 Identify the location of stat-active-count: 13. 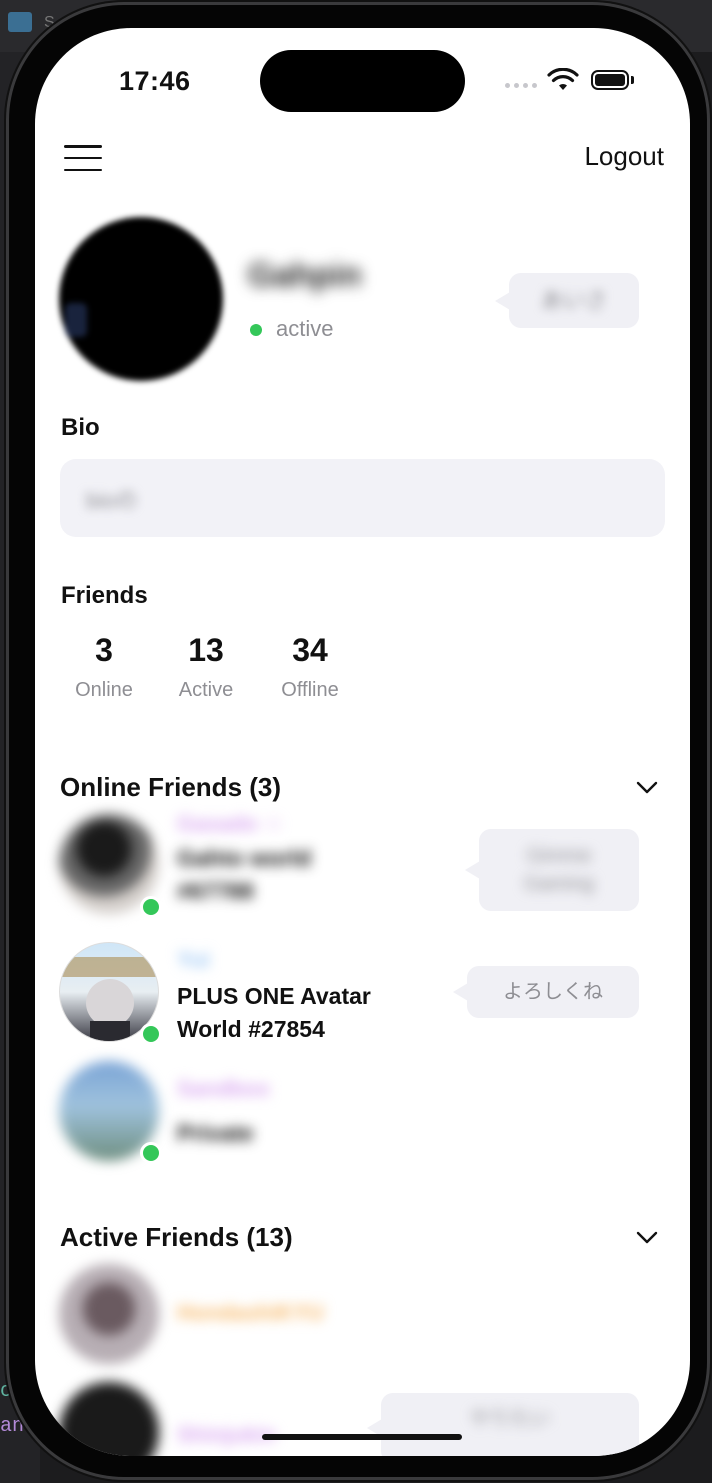
(206, 650).